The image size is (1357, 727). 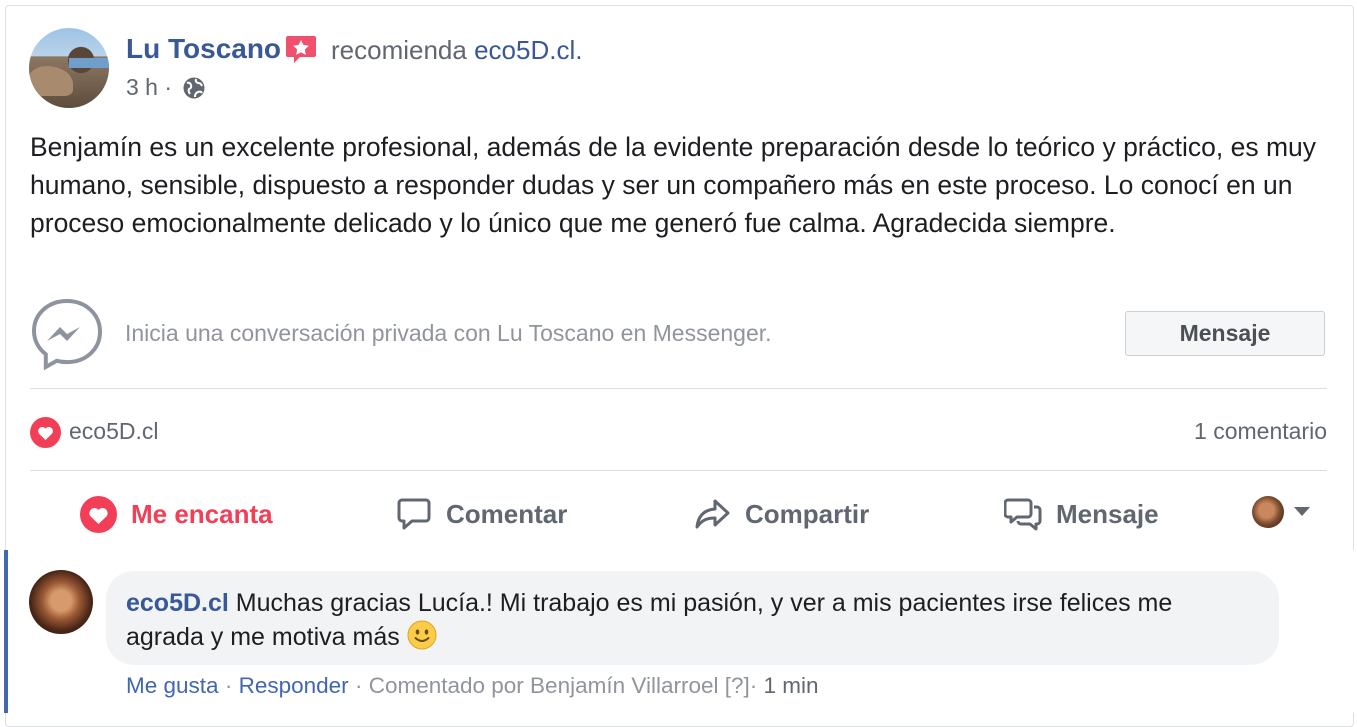 I want to click on commented-by-text: Comentado por Benjamín Villarroel, so click(x=543, y=685).